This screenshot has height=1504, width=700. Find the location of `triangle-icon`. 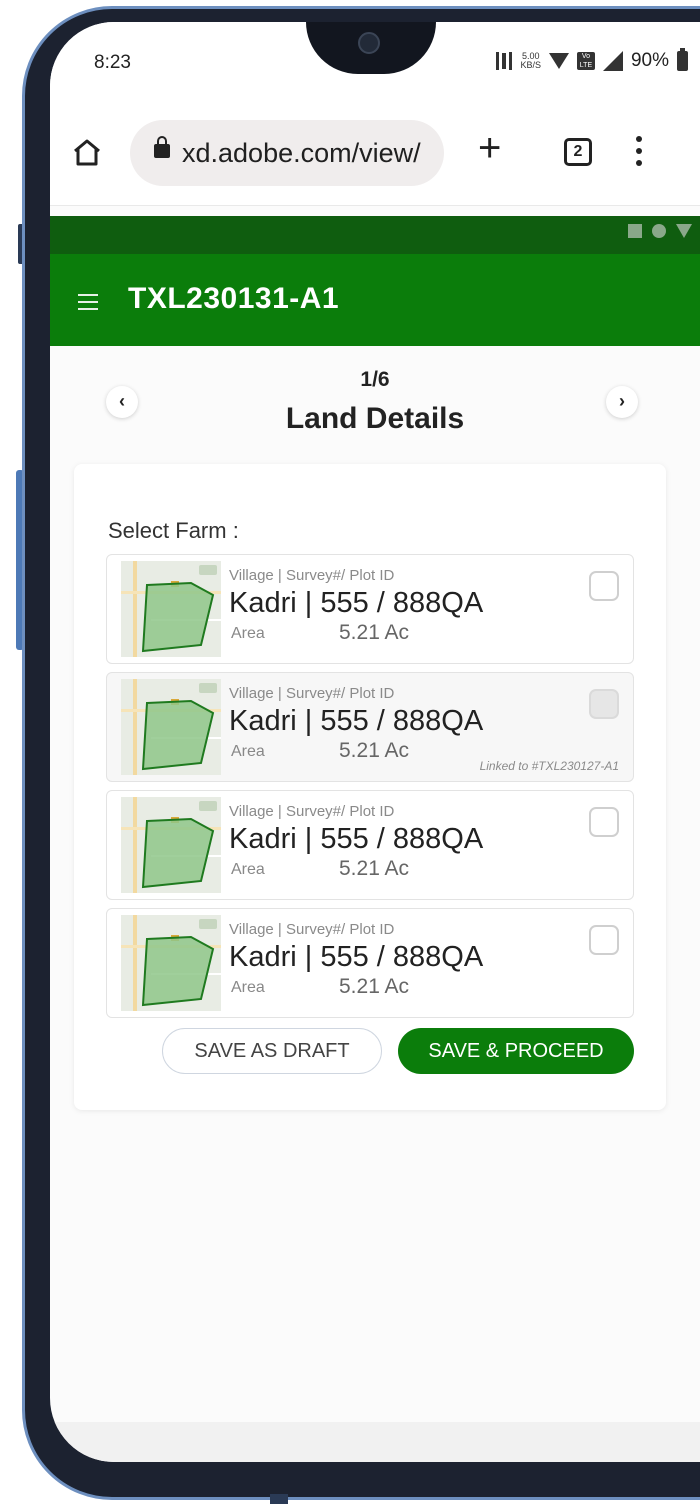

triangle-icon is located at coordinates (684, 231).